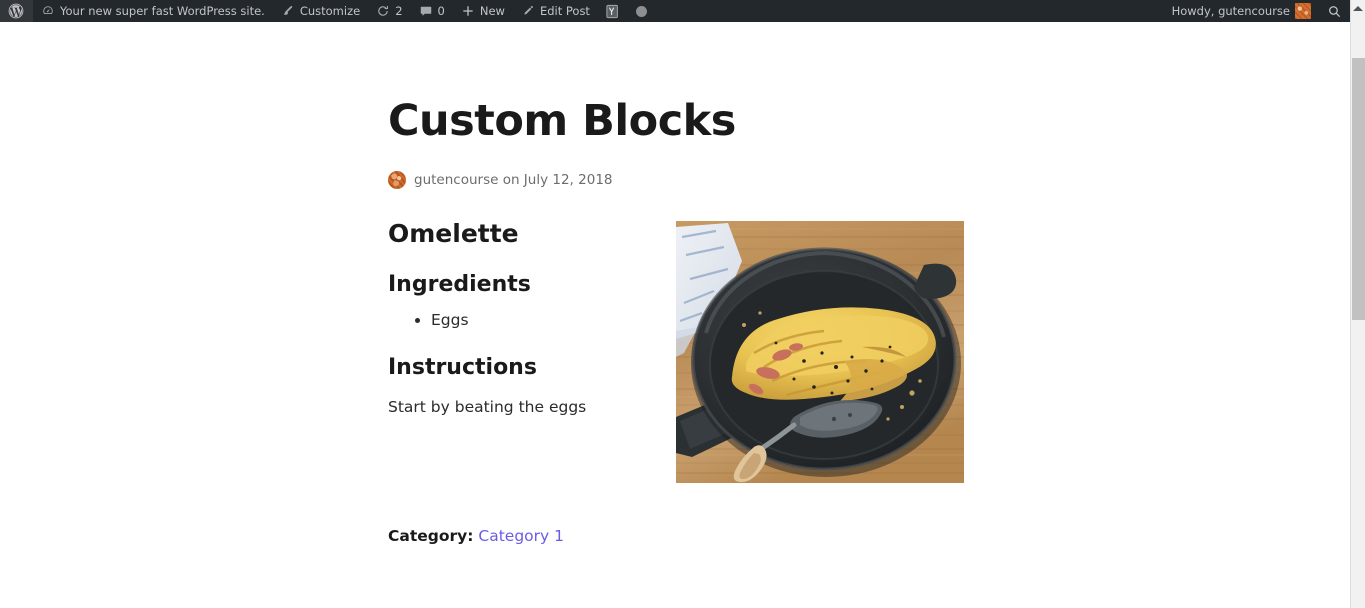  I want to click on plus-icon, so click(468, 11).